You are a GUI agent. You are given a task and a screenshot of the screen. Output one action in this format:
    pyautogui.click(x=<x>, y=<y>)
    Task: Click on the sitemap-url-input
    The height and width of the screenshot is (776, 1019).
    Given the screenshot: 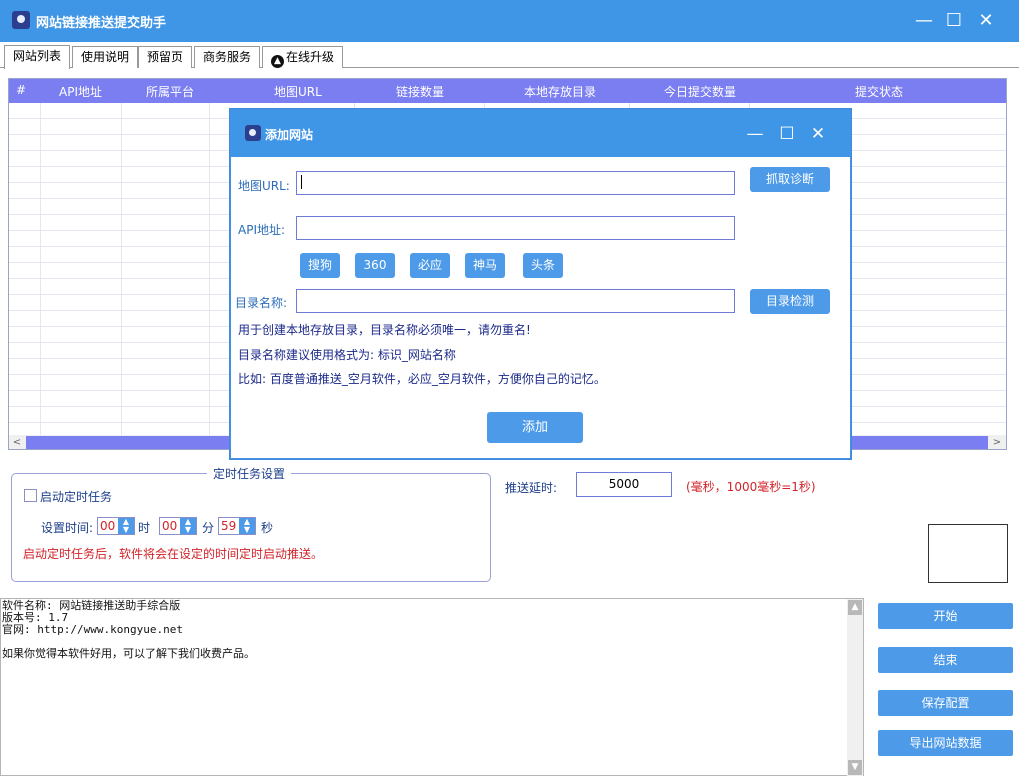 What is the action you would take?
    pyautogui.click(x=515, y=183)
    